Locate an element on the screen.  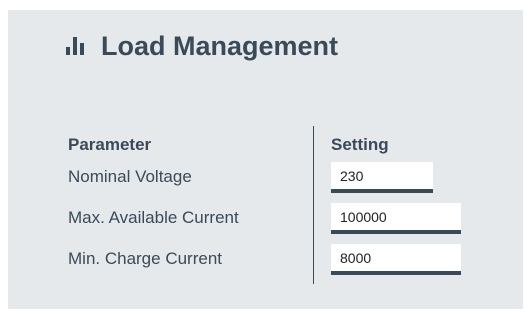
param-label-min-charge-current: Min. Charge Current is located at coordinates (145, 258).